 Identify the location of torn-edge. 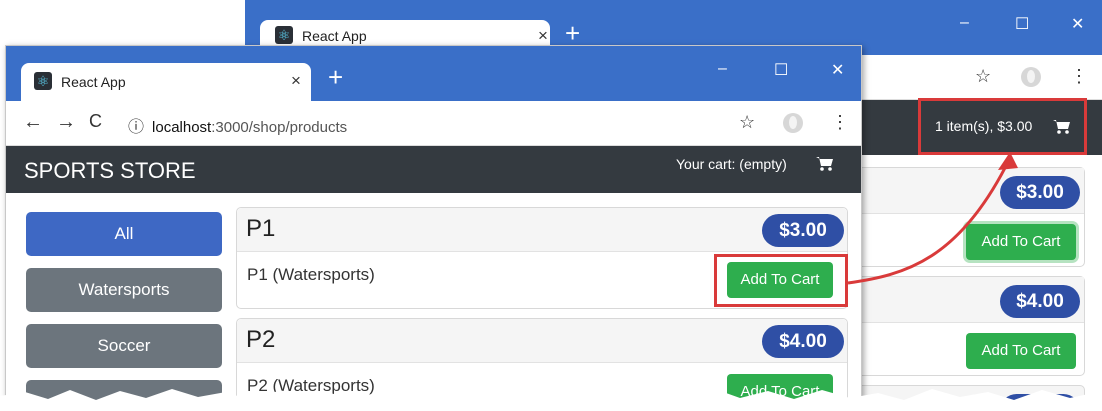
(551, 399).